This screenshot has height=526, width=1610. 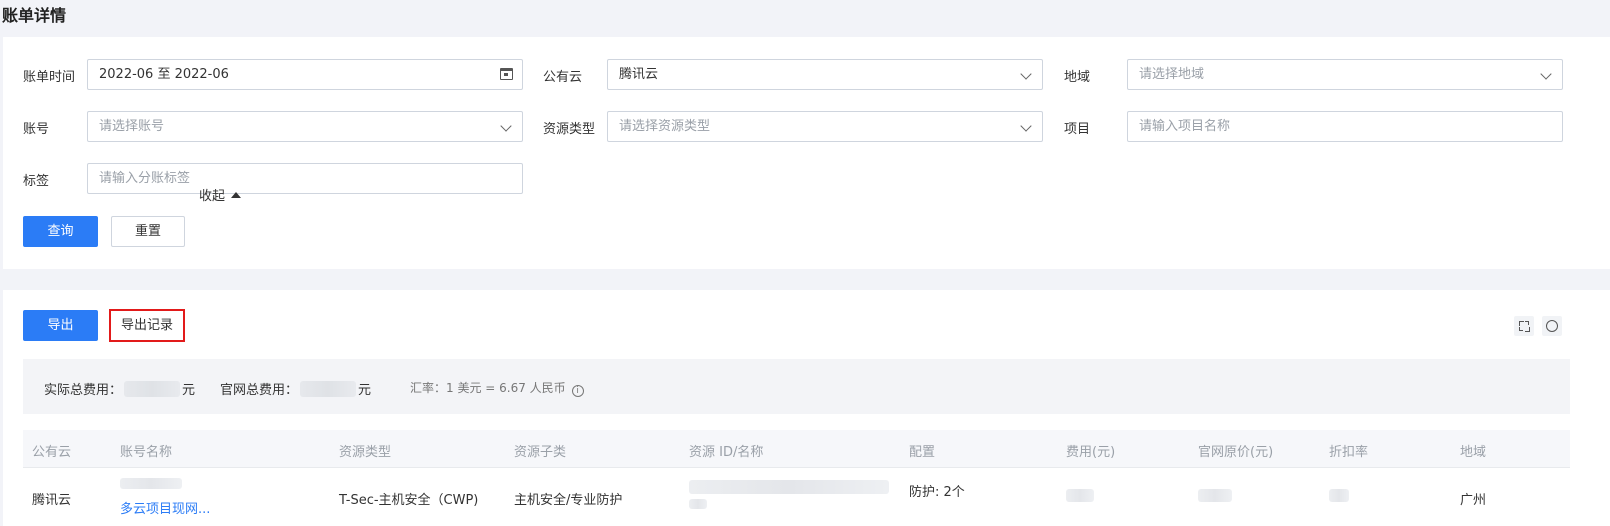 I want to click on collapse-label: 收起, so click(x=212, y=196).